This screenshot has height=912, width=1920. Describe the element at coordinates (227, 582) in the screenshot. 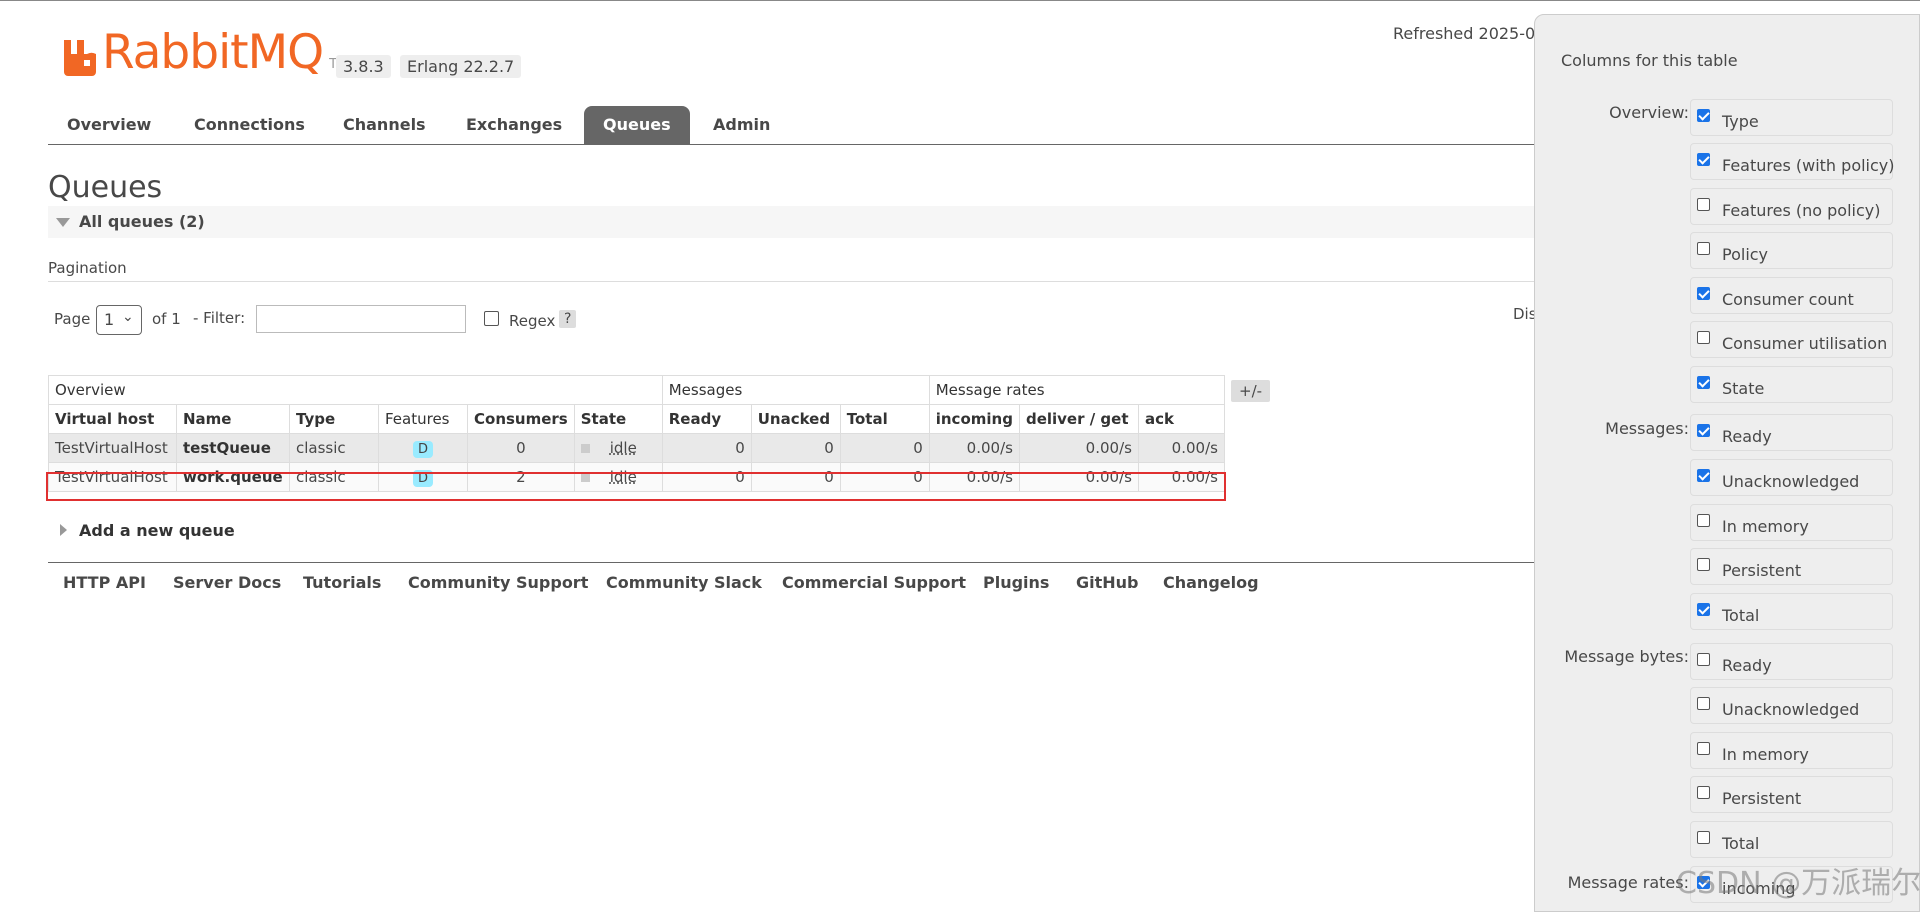

I see `footer-link-server-docs: Server Docs` at that location.